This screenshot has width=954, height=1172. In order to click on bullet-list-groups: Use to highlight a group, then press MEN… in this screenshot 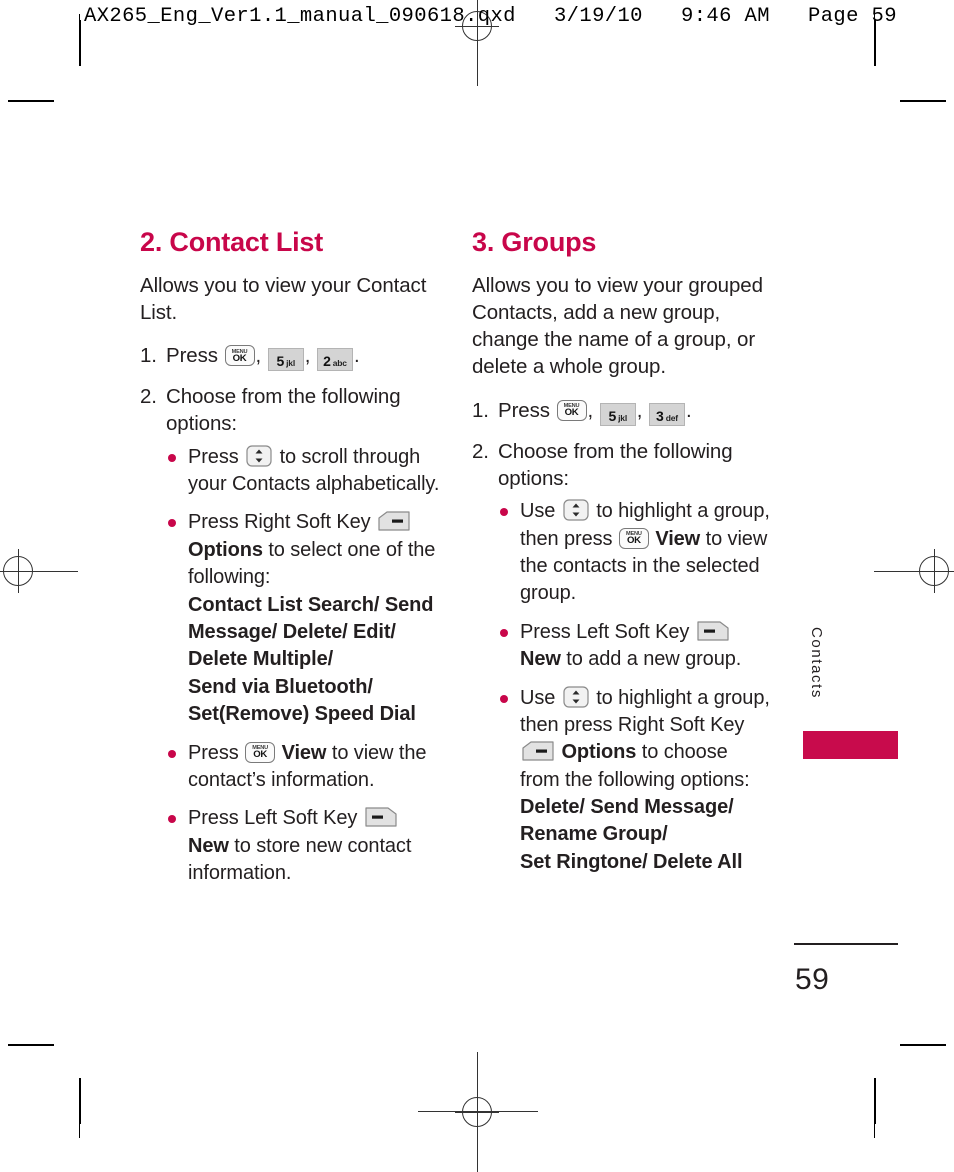, I will do `click(635, 687)`.